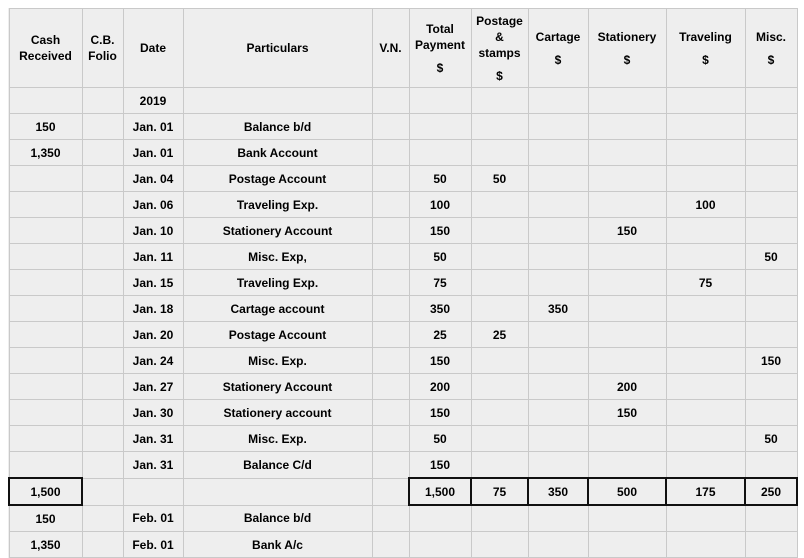 Image resolution: width=804 pixels, height=558 pixels. What do you see at coordinates (403, 491) in the screenshot?
I see `total-row: 1,500 1,500 75 350 500 175 250` at bounding box center [403, 491].